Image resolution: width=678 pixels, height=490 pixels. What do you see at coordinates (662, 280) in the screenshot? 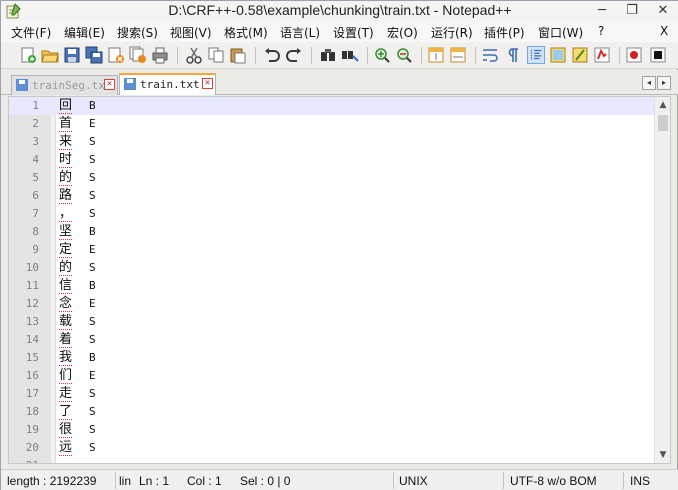
I see `vertical-scrollbar: ▲ ▼` at bounding box center [662, 280].